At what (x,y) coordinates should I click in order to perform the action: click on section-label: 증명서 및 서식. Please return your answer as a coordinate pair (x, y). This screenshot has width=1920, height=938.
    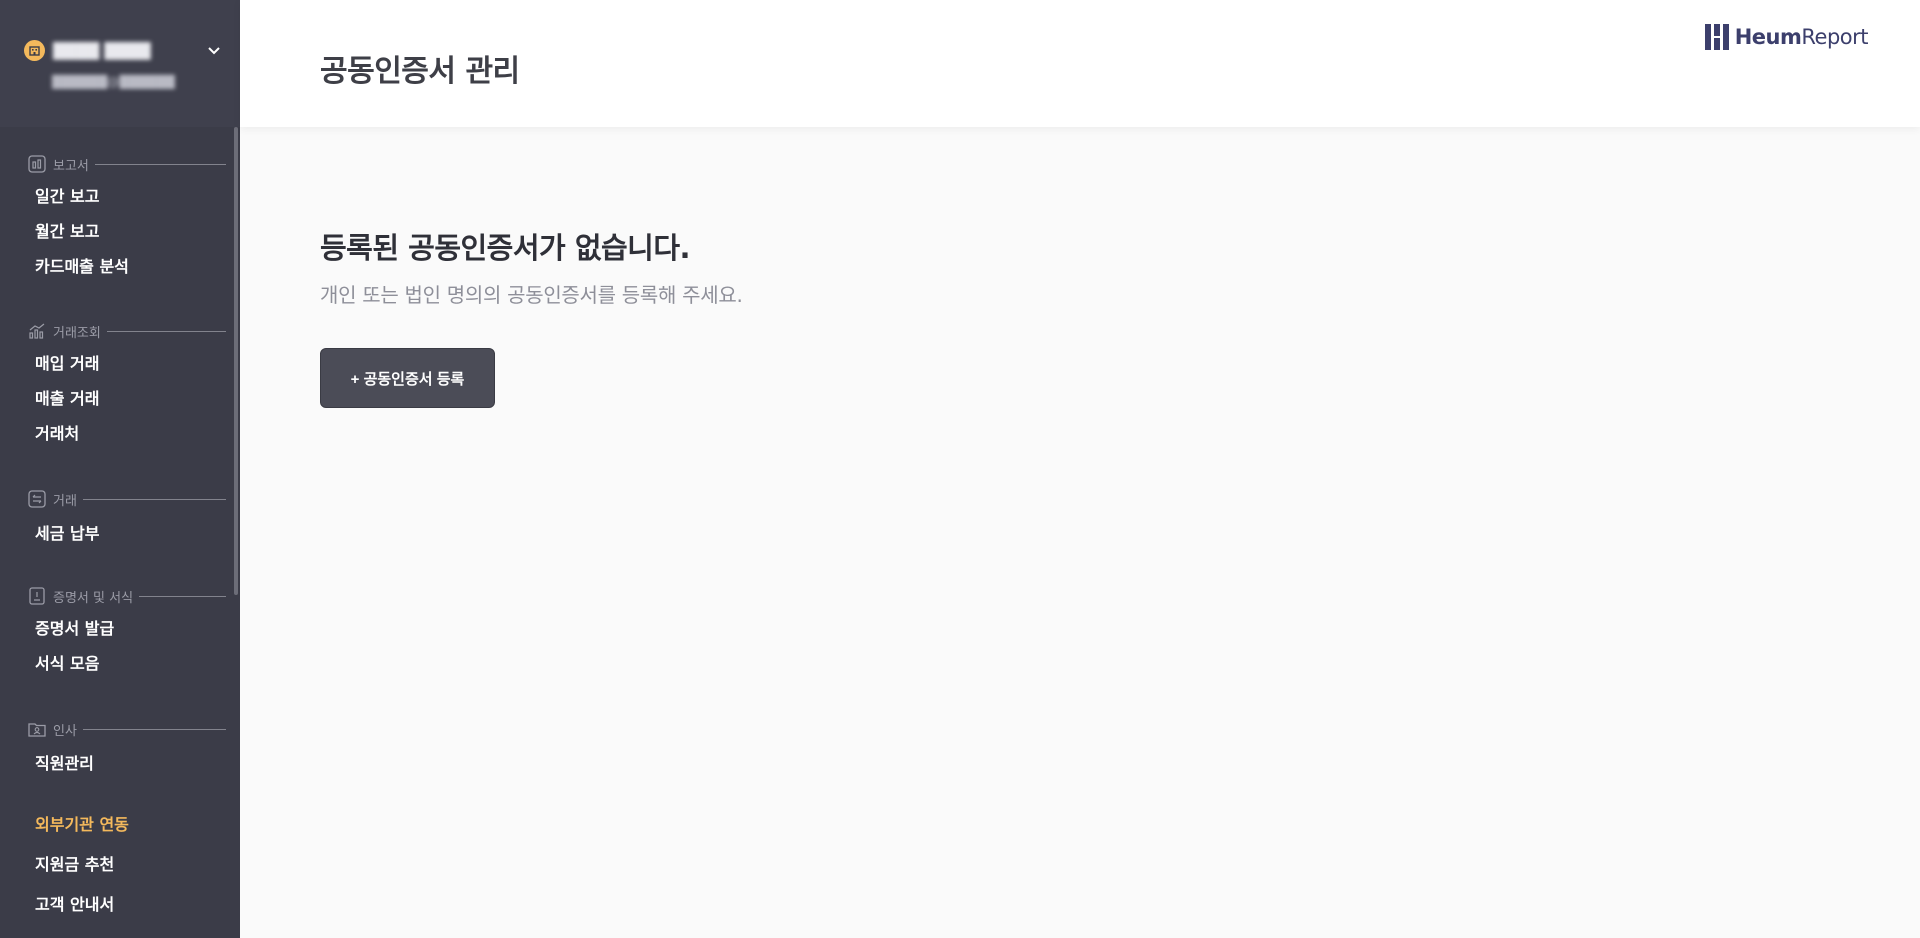
    Looking at the image, I should click on (93, 598).